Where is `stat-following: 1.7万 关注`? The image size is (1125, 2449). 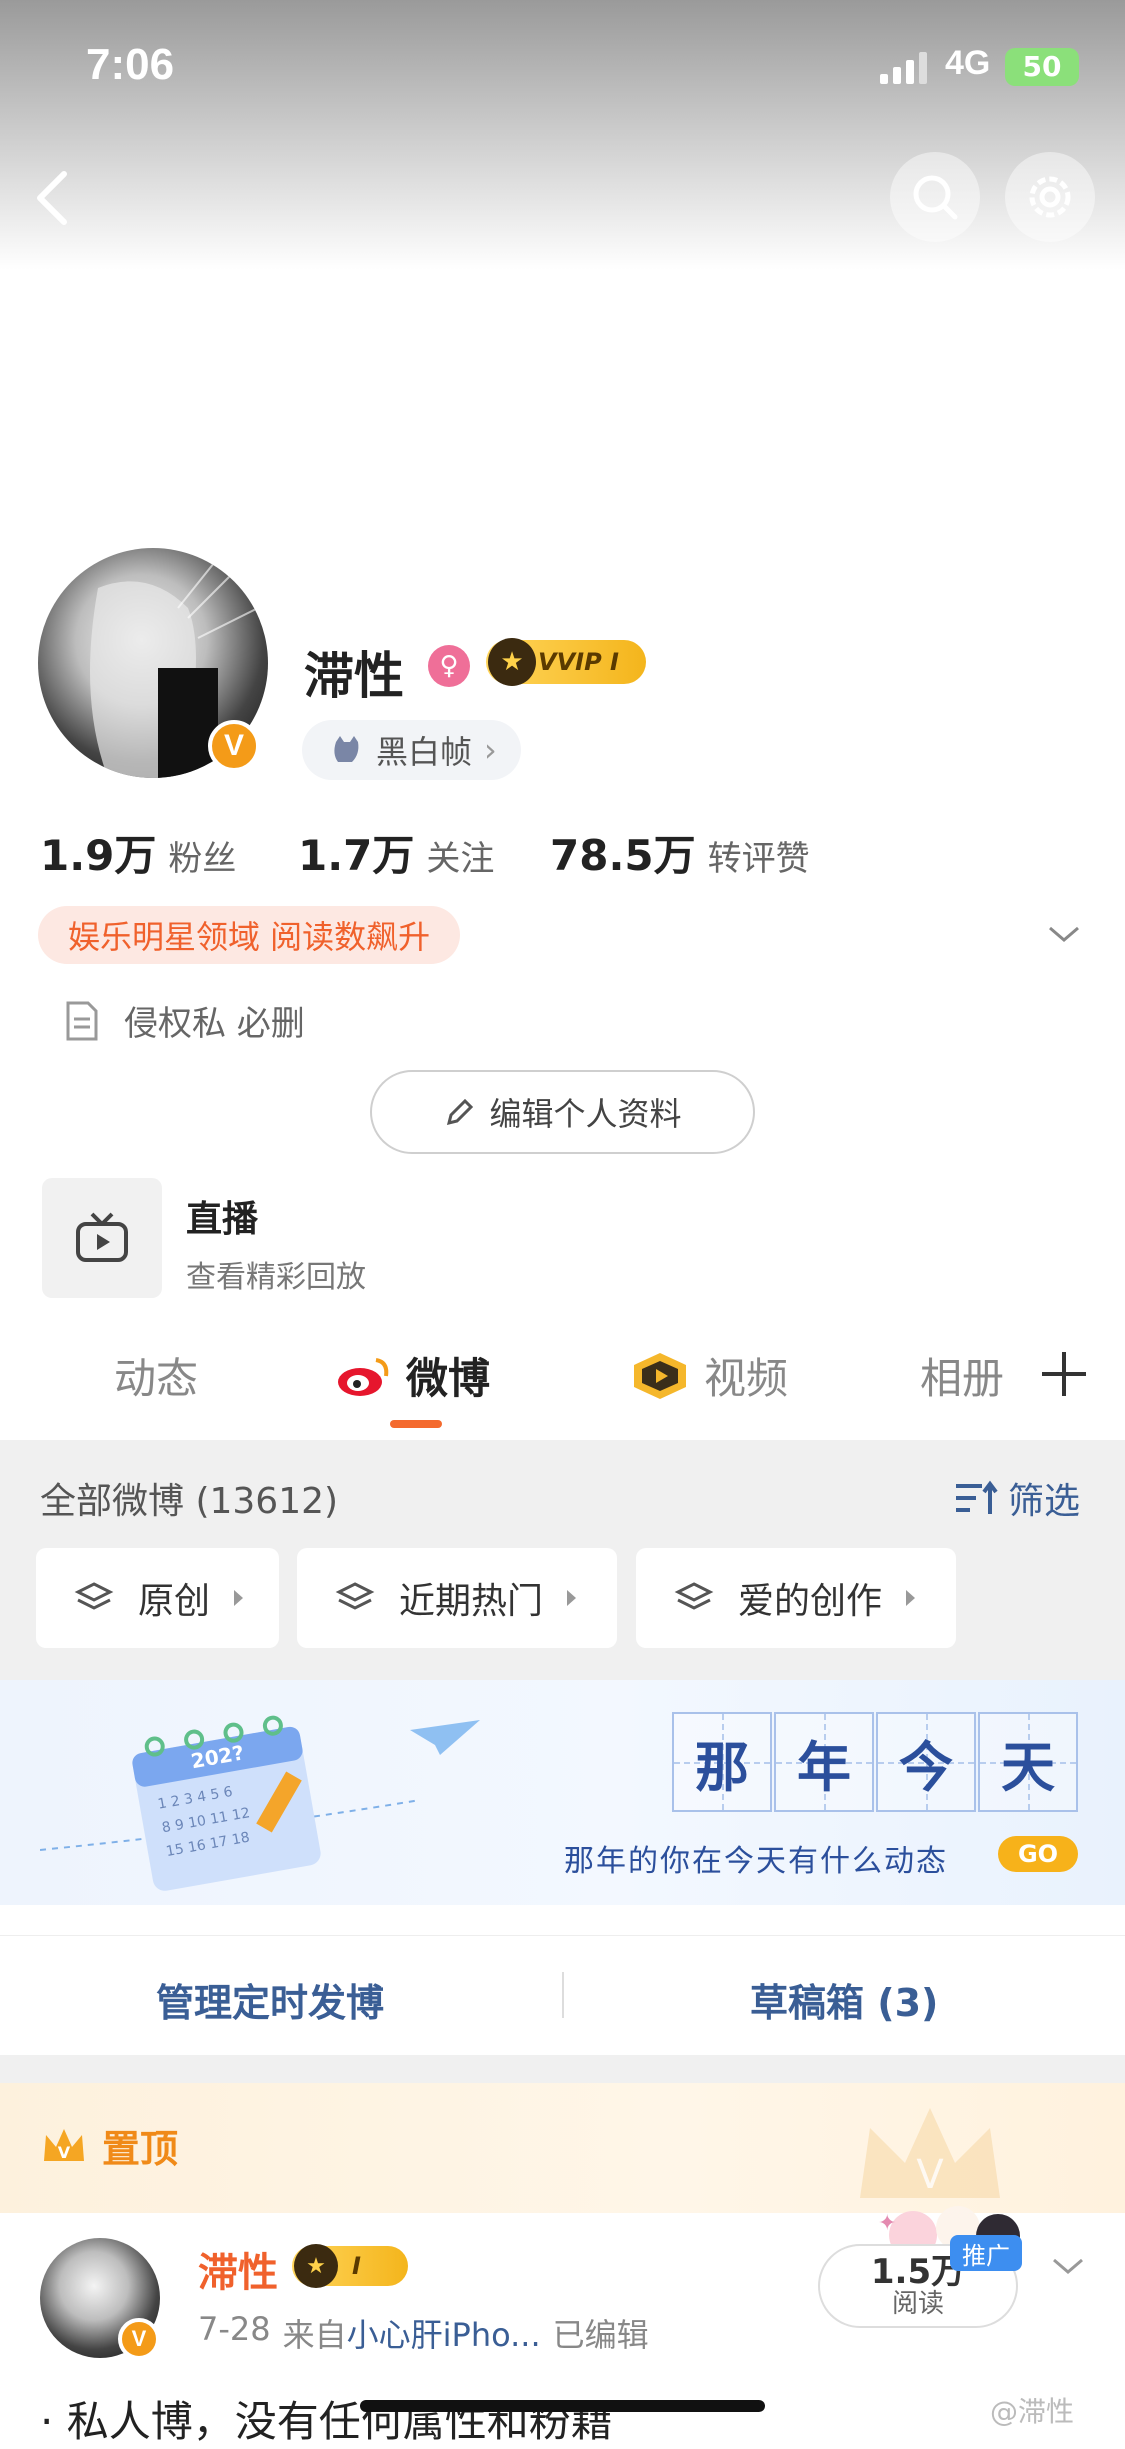 stat-following: 1.7万 关注 is located at coordinates (396, 852).